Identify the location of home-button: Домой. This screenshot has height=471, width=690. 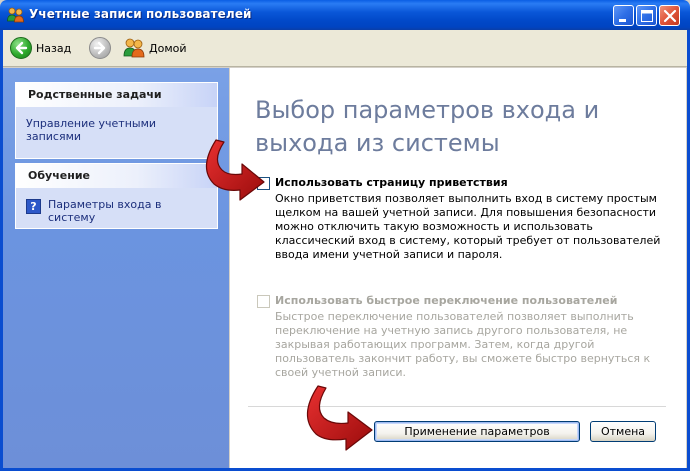
(155, 48).